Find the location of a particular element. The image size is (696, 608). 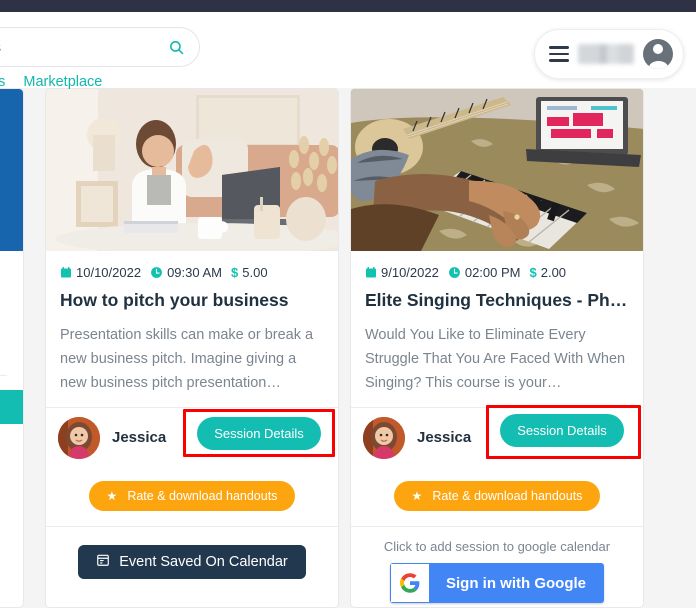

hands-playing-keyboard-photo is located at coordinates (497, 170).